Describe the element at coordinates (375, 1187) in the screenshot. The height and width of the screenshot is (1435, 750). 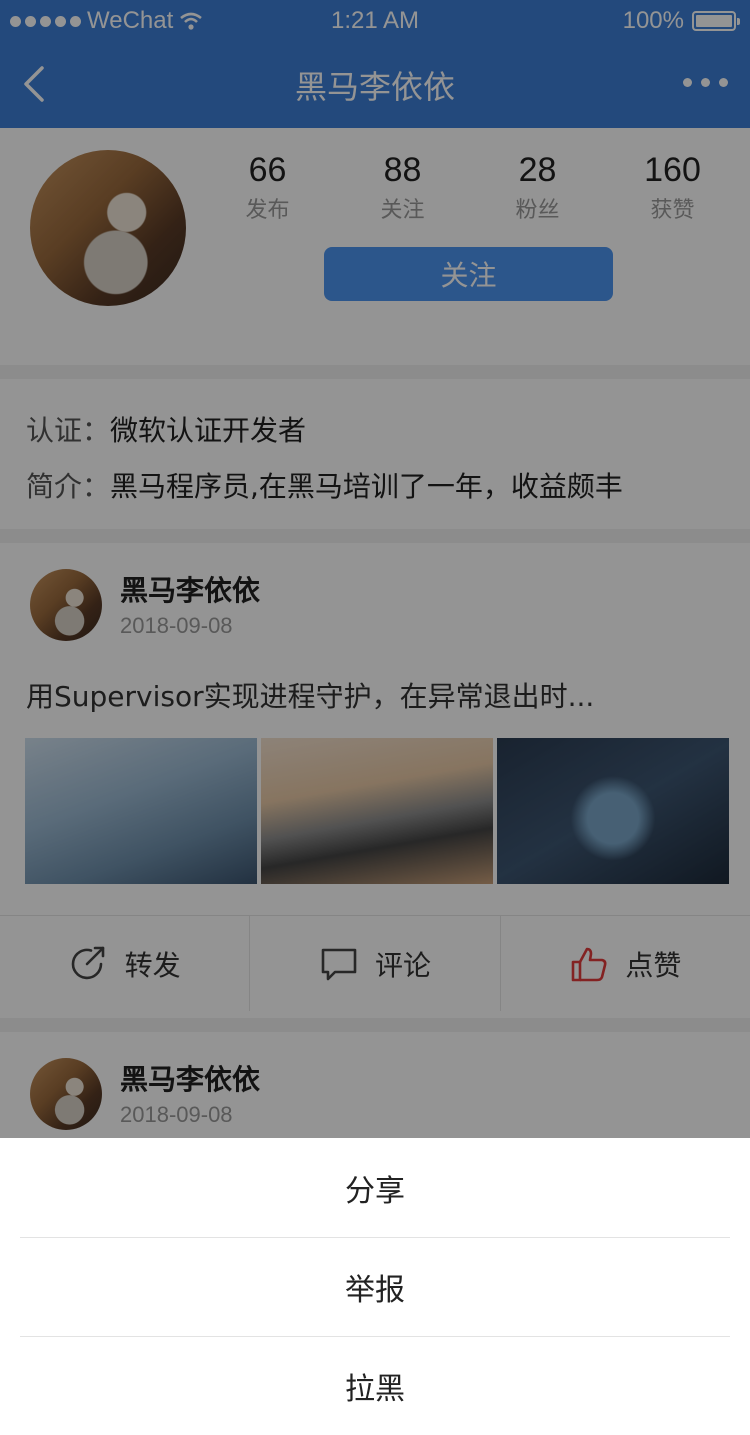
I see `sheet-item-share: 分享` at that location.